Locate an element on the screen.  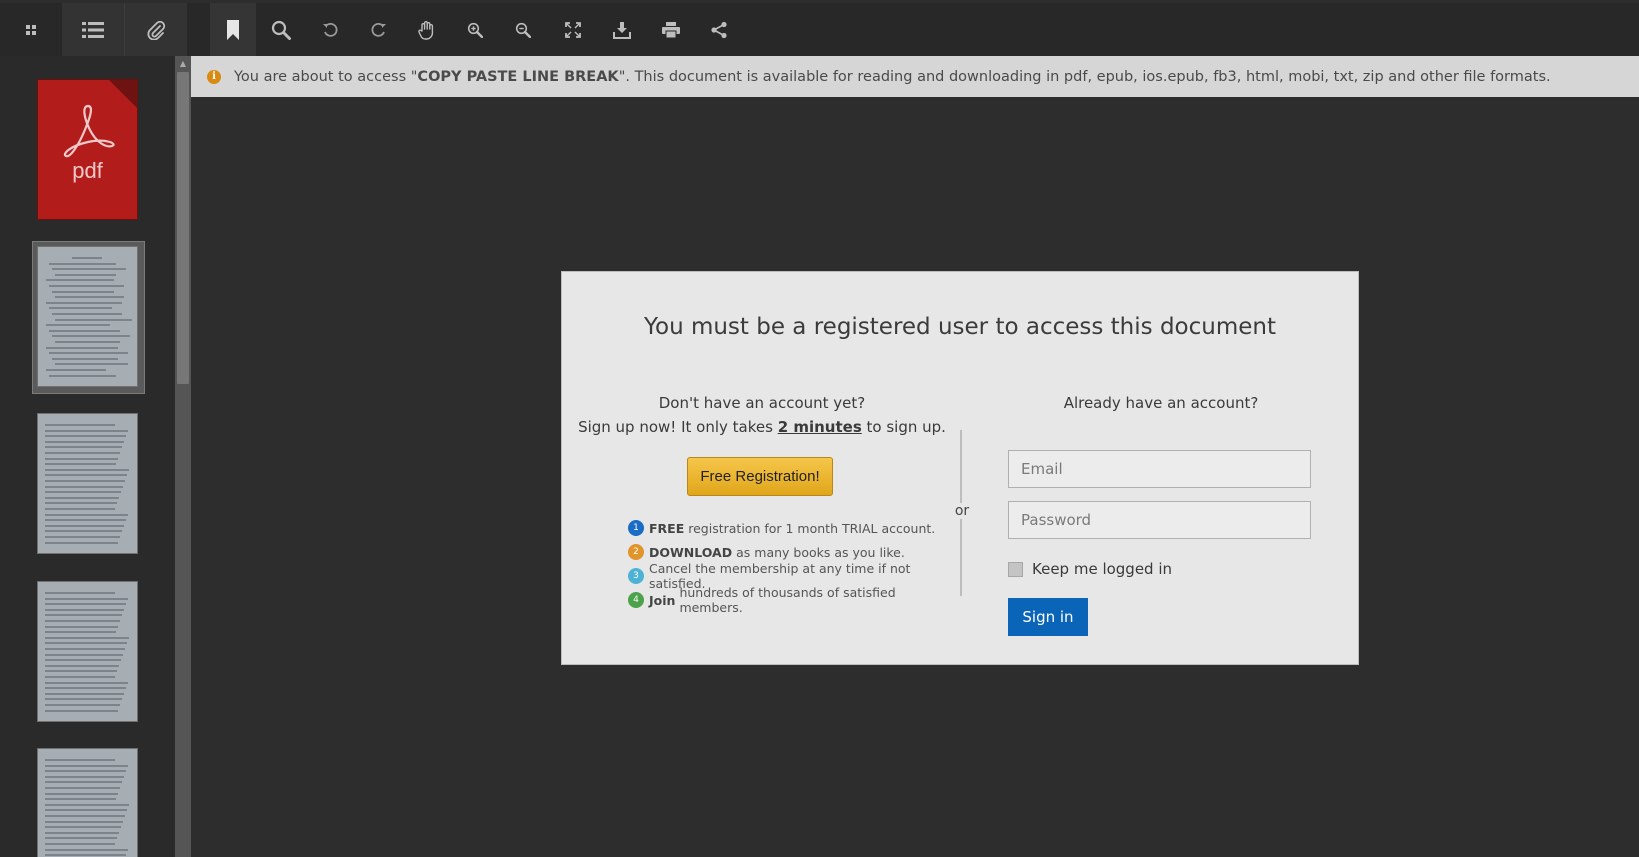
signup-prefix: Sign up now! It only takes is located at coordinates (678, 427).